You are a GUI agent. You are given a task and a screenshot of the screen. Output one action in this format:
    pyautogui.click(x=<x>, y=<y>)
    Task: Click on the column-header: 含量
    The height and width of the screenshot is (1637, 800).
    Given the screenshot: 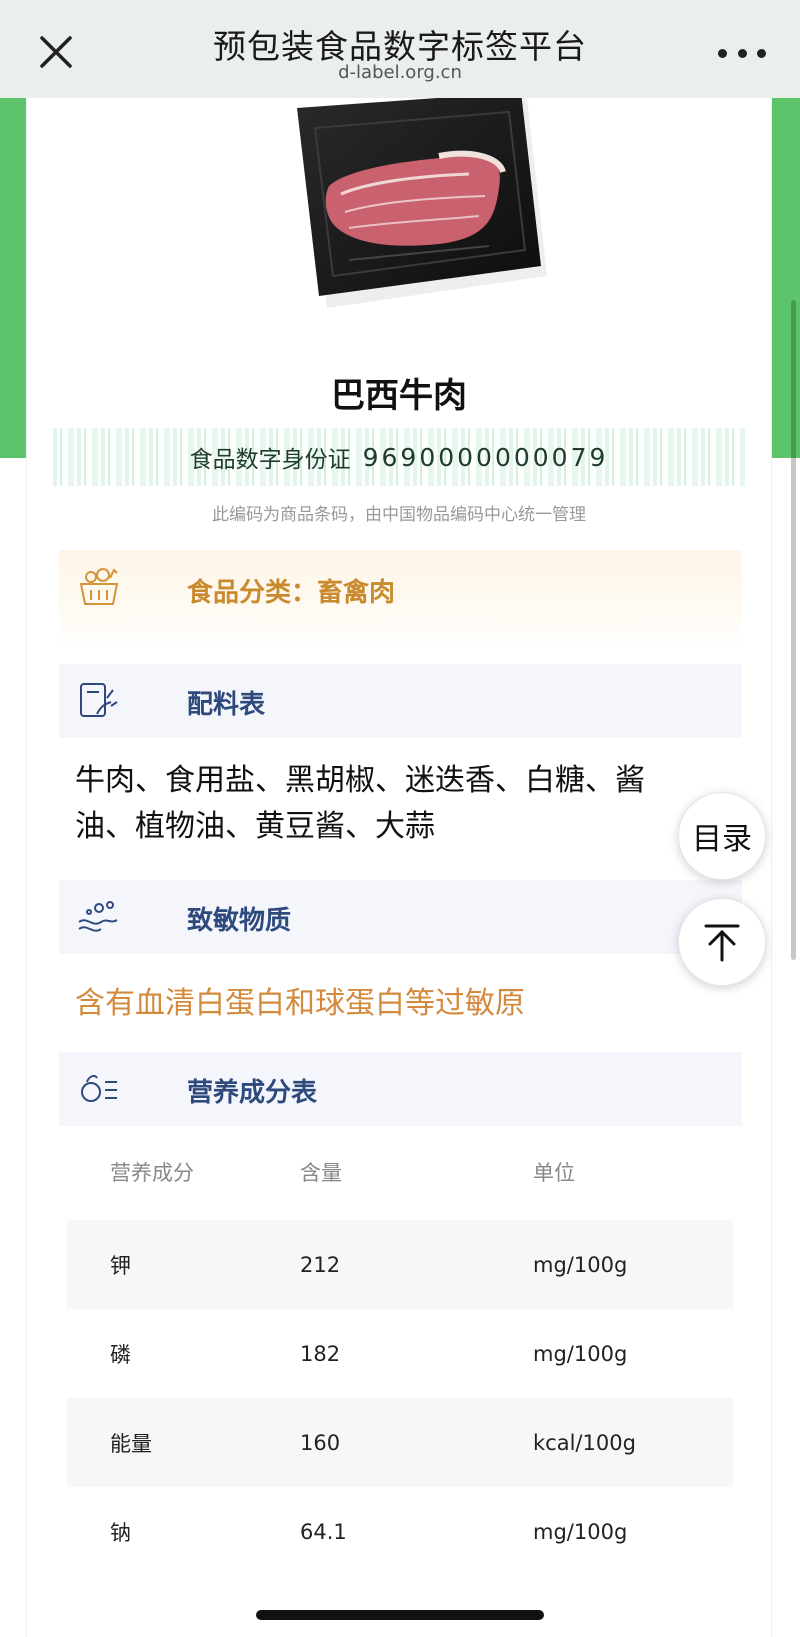 What is the action you would take?
    pyautogui.click(x=321, y=1173)
    